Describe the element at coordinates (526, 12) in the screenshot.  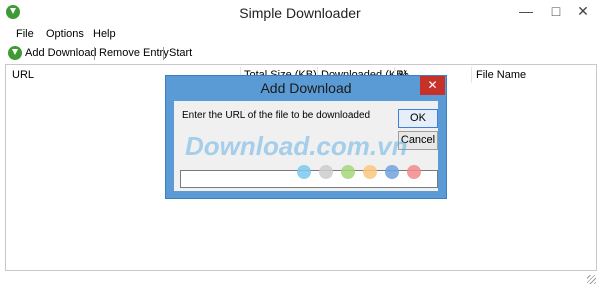
I see `minimize-button: —` at that location.